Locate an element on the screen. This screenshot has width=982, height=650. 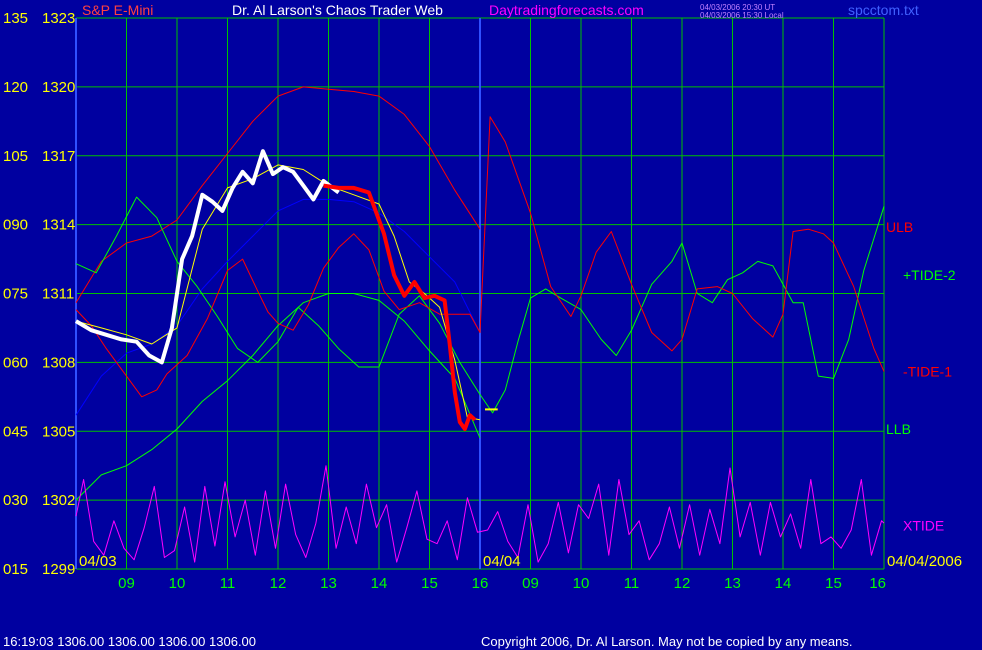
price-tick-label: 1308 is located at coordinates (58, 362).